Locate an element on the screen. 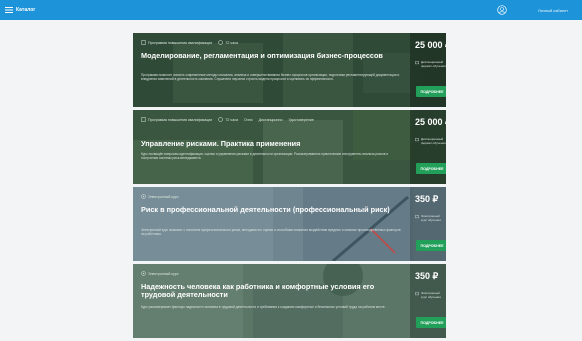 This screenshot has width=582, height=341. meta-format-in-person-label: Очно is located at coordinates (248, 119).